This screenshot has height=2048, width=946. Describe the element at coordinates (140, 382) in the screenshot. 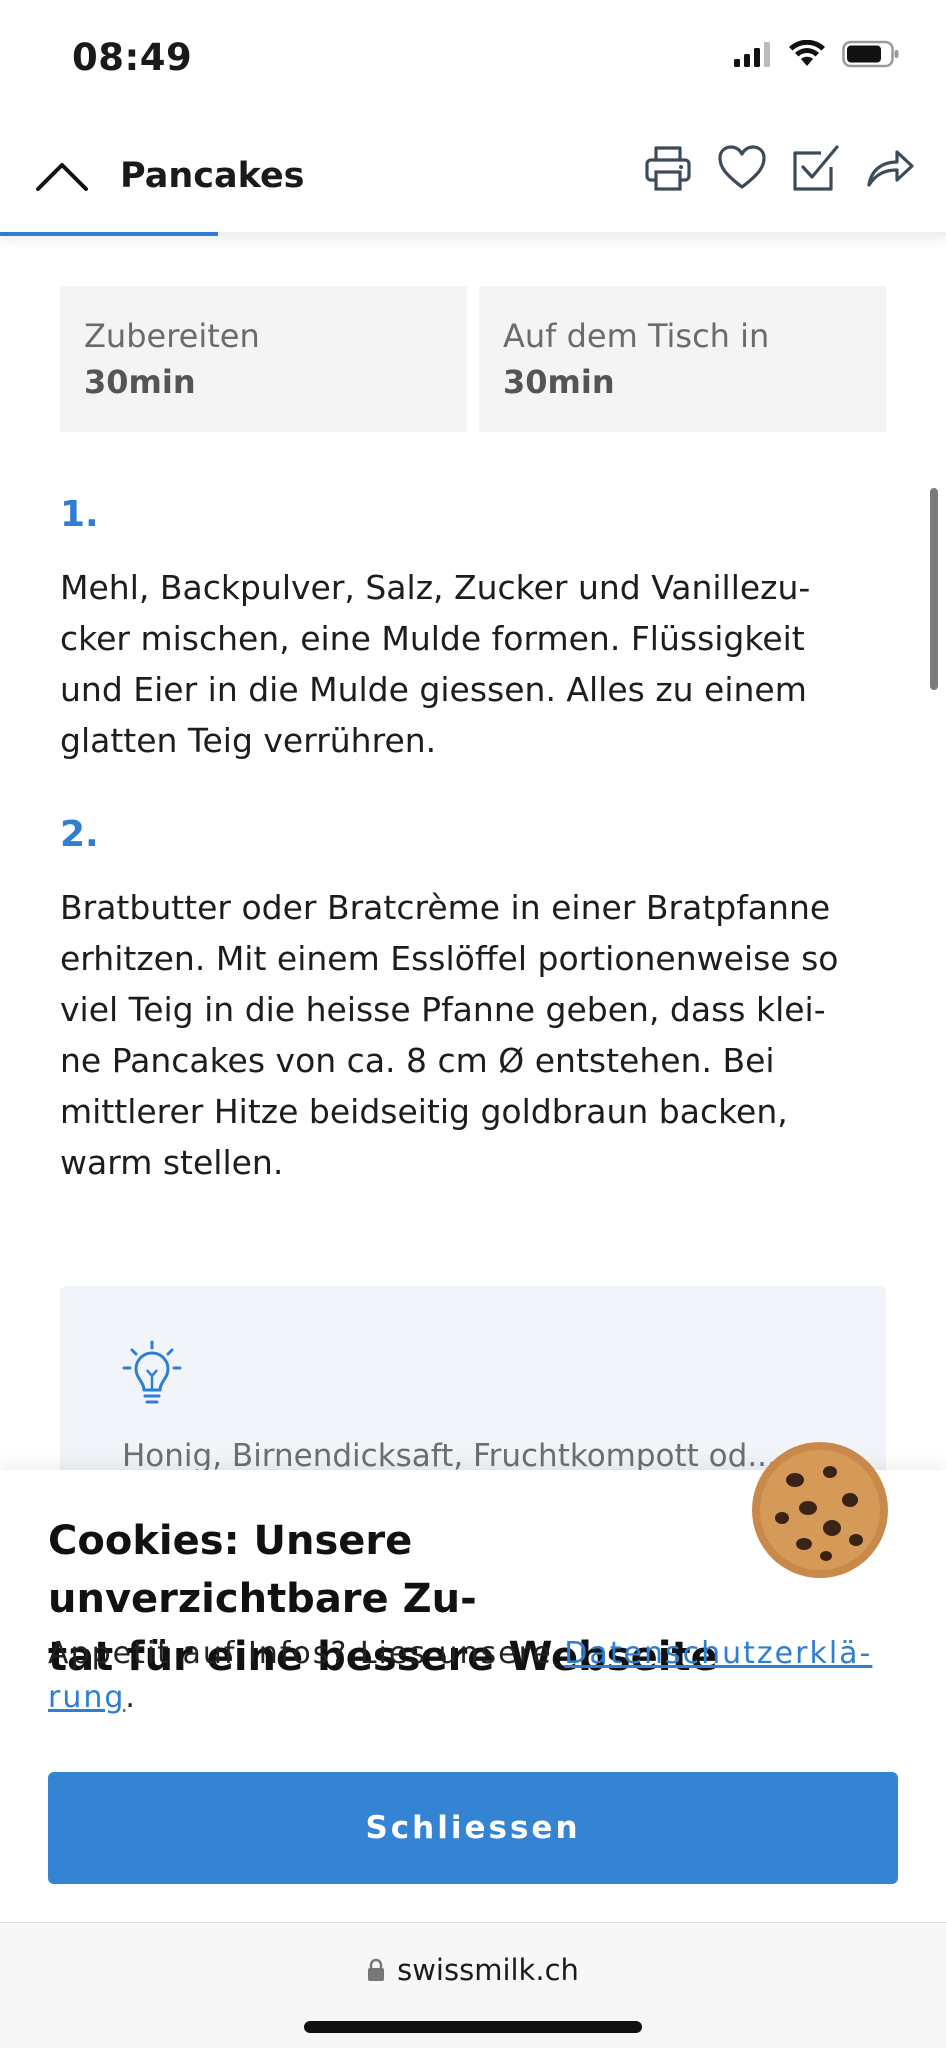

I see `prep-time-value: 30min` at that location.